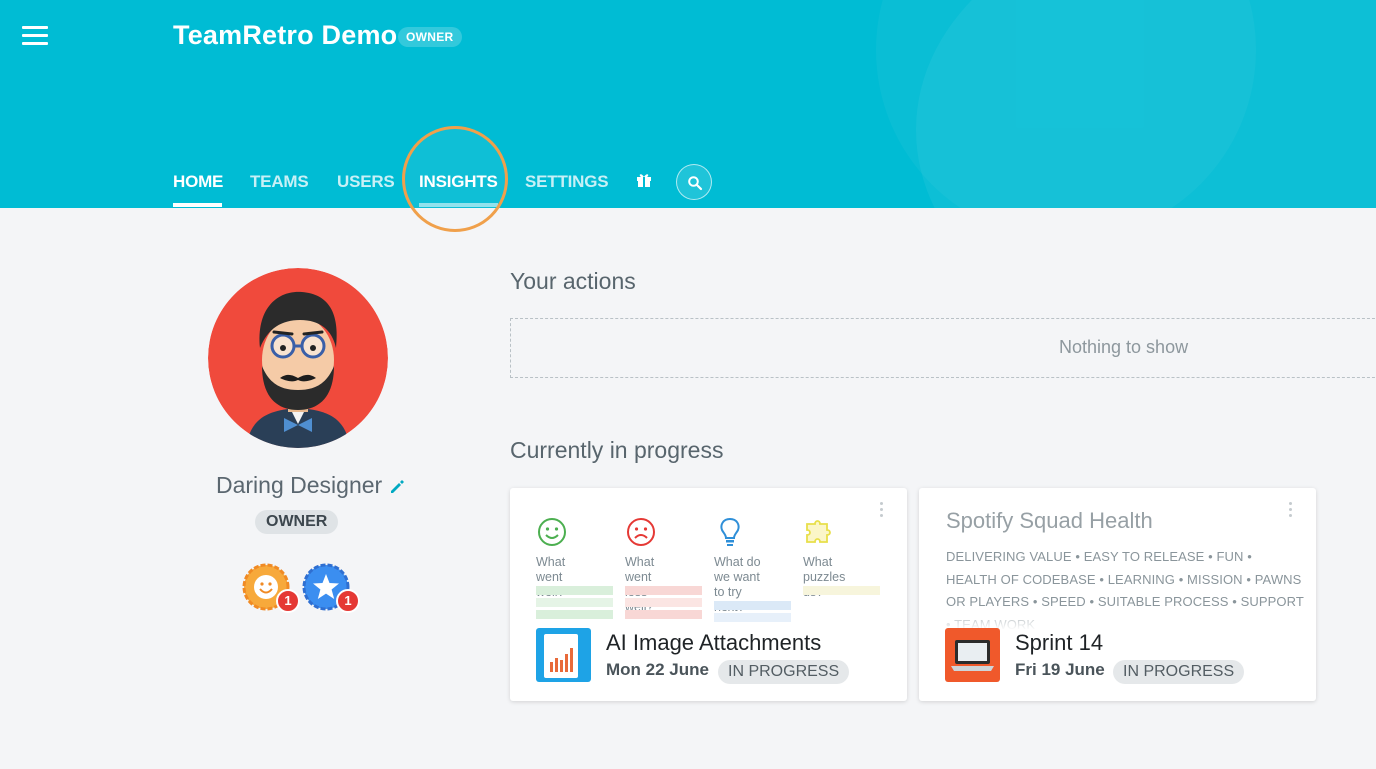 This screenshot has height=769, width=1376. What do you see at coordinates (299, 485) in the screenshot?
I see `user-name: Daring Designer` at bounding box center [299, 485].